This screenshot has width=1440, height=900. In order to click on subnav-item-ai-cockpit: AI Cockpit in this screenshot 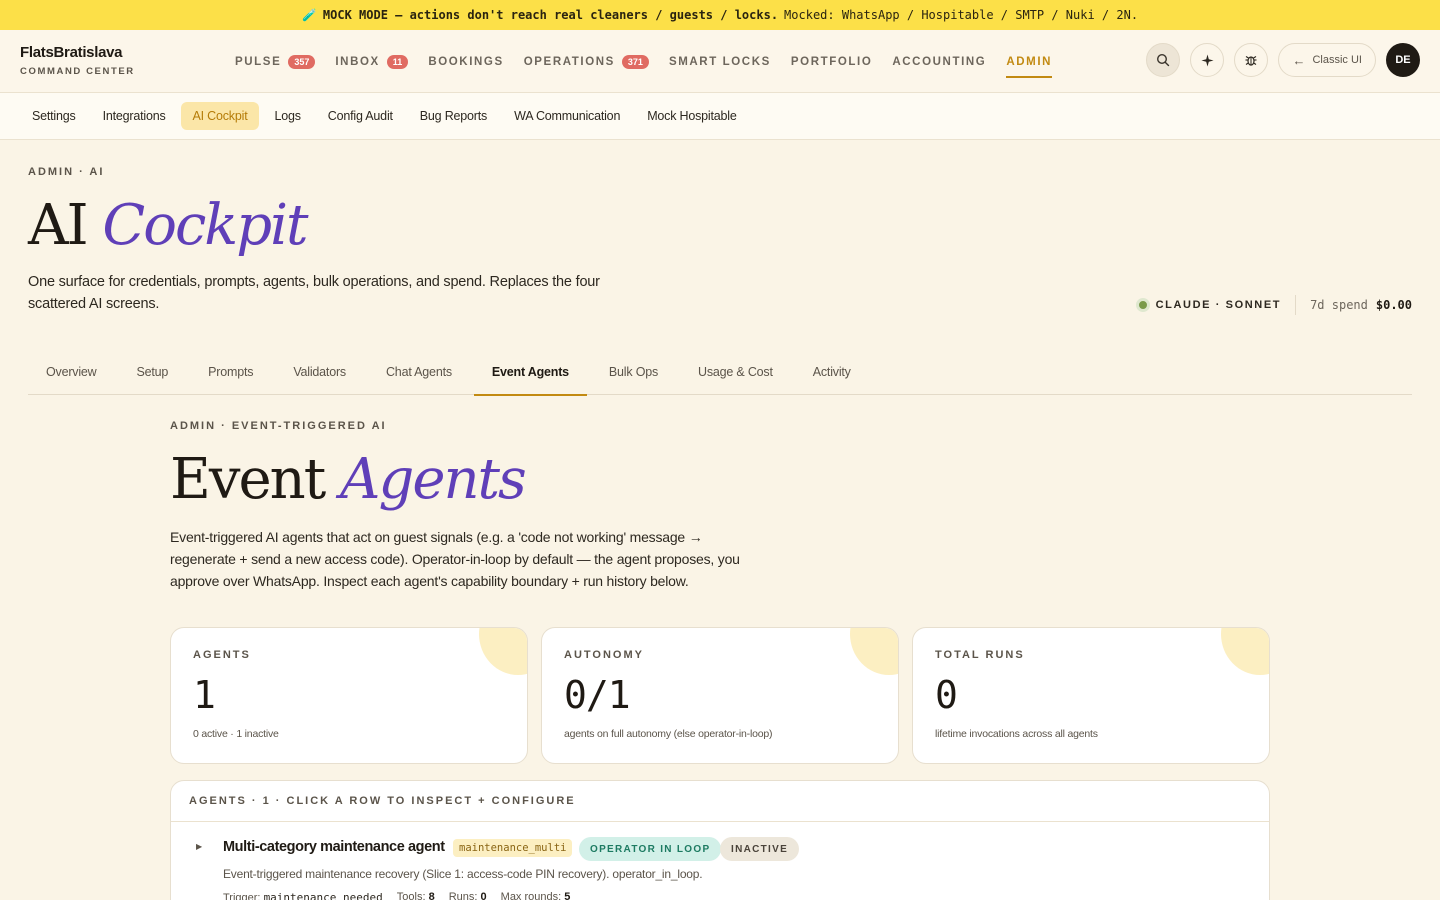, I will do `click(220, 116)`.